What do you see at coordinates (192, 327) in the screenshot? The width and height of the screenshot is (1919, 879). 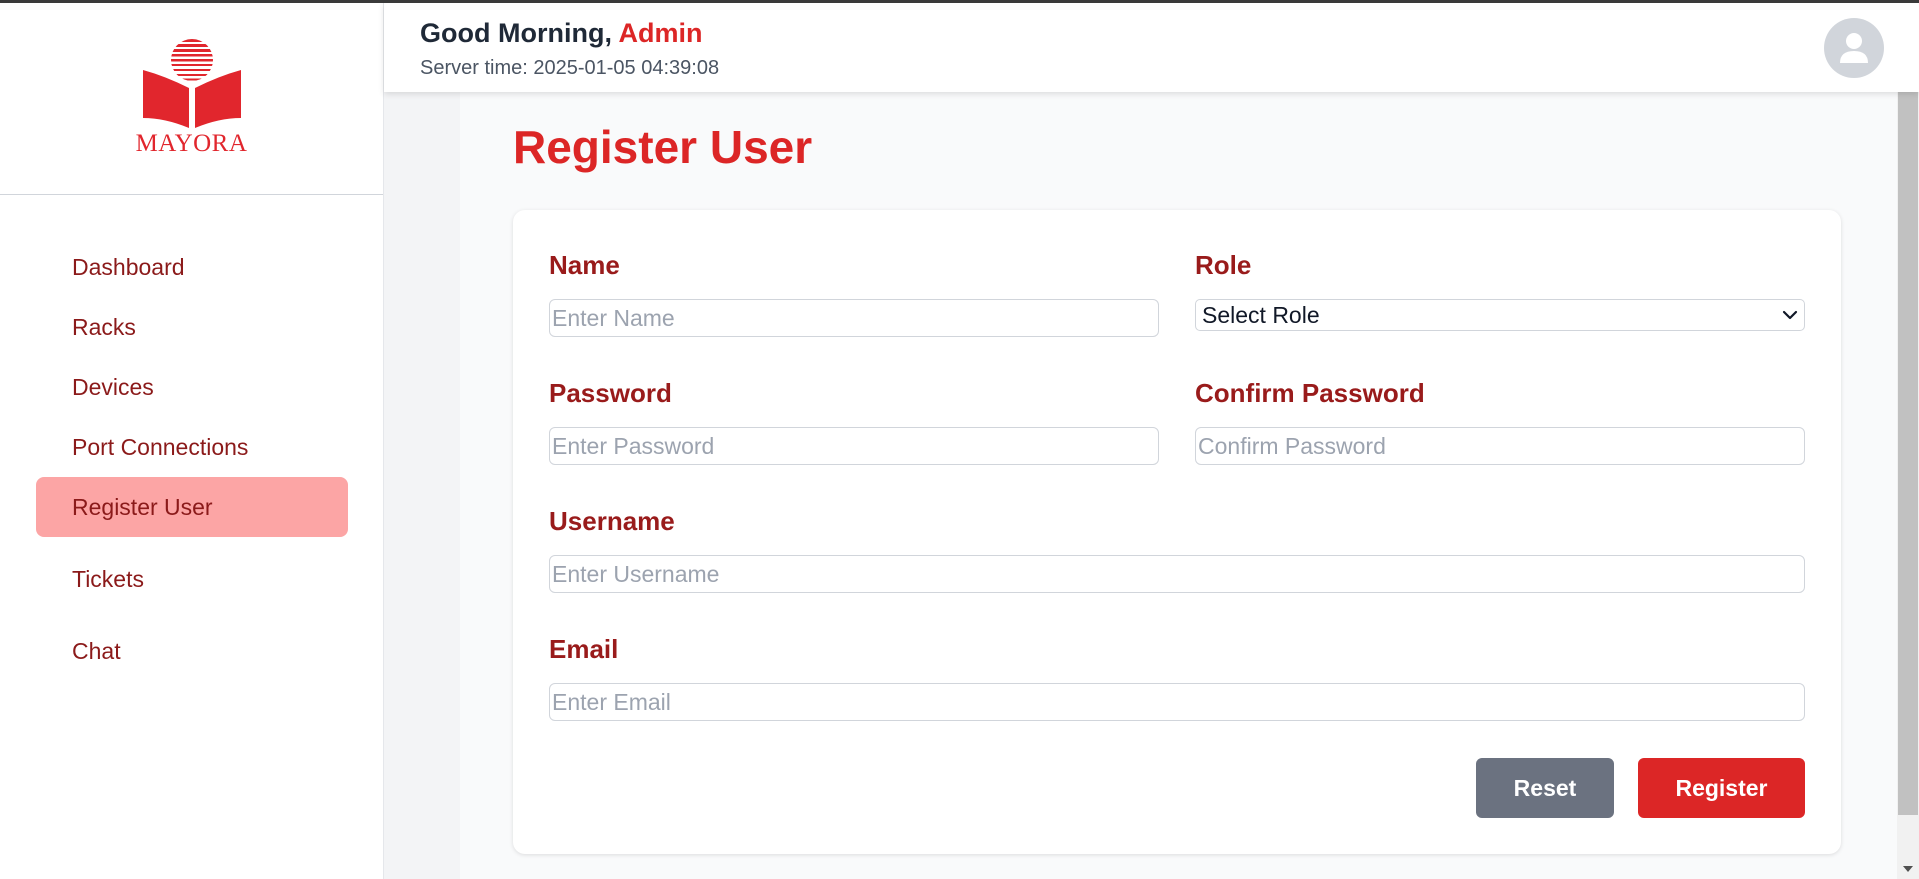 I see `sidebar-item-racks: Racks` at bounding box center [192, 327].